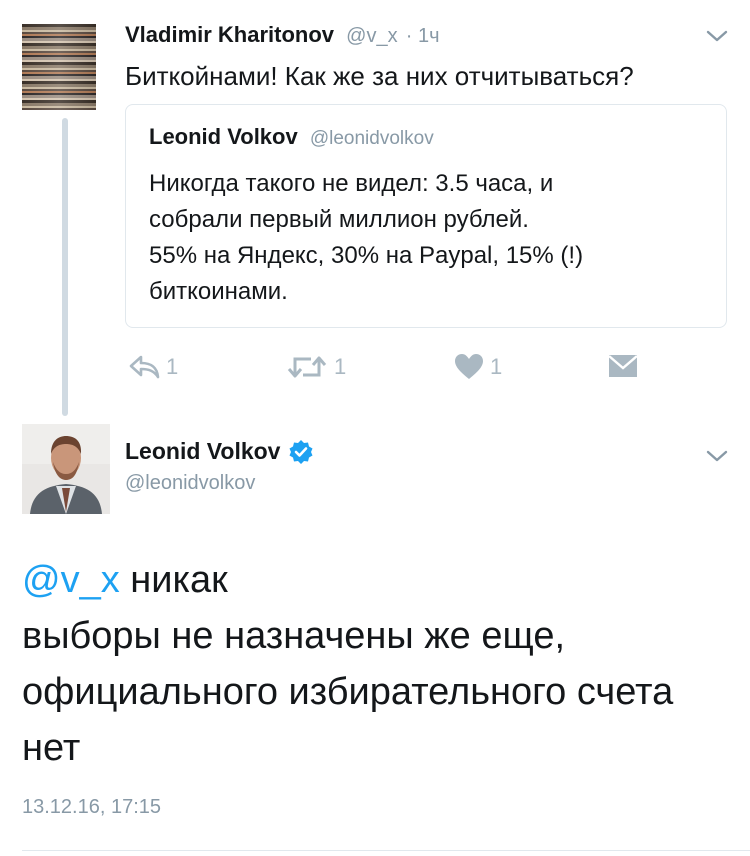 The height and width of the screenshot is (856, 750). What do you see at coordinates (301, 451) in the screenshot?
I see `verified-badge-icon` at bounding box center [301, 451].